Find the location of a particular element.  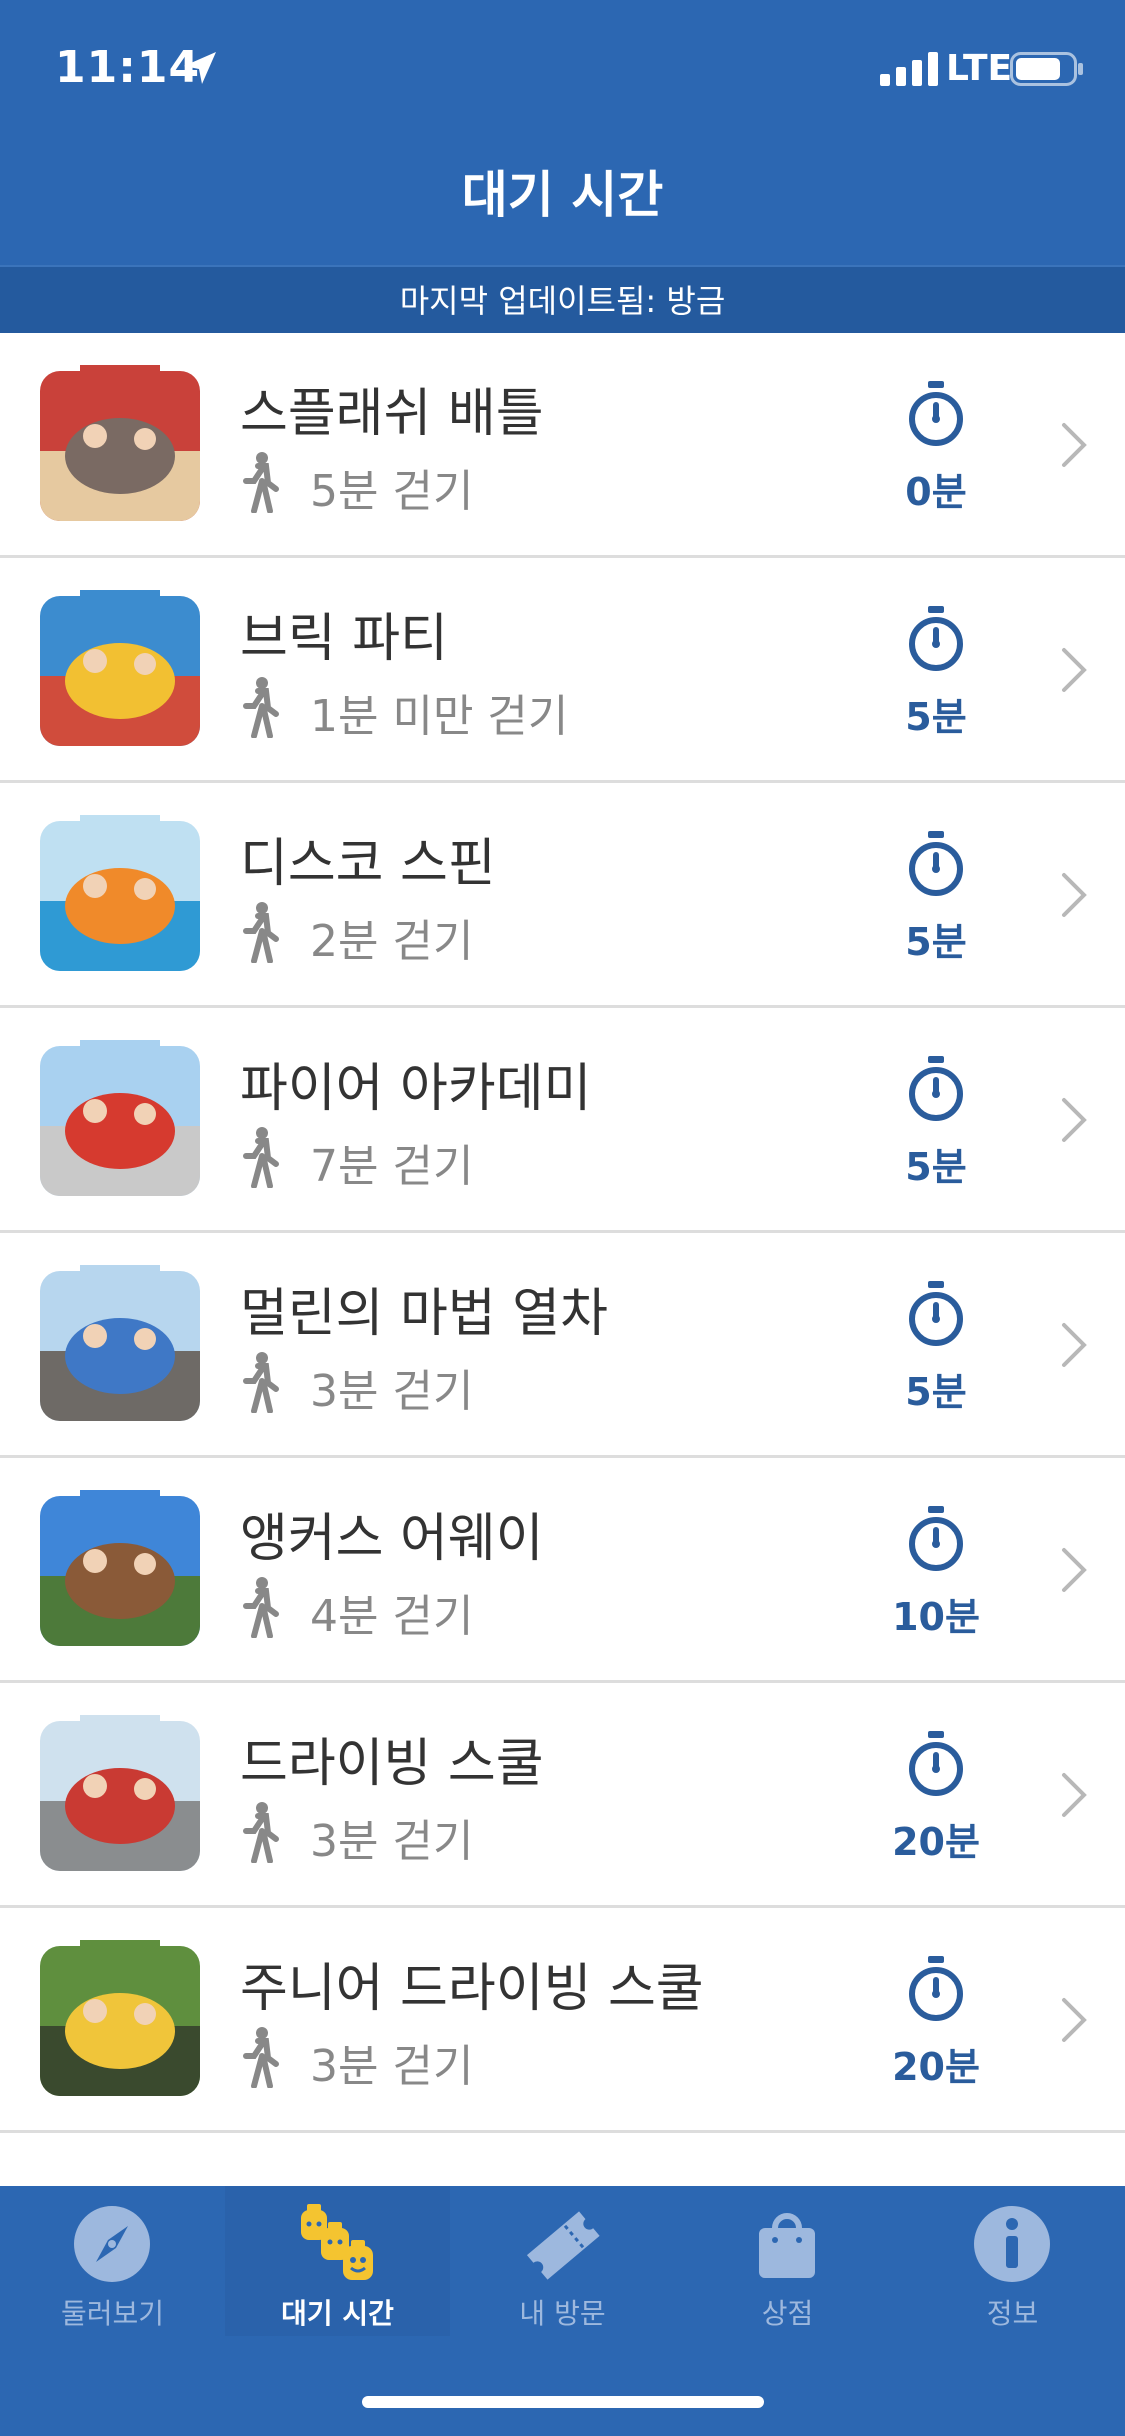

wait-time: 10분 is located at coordinates (936, 1617).